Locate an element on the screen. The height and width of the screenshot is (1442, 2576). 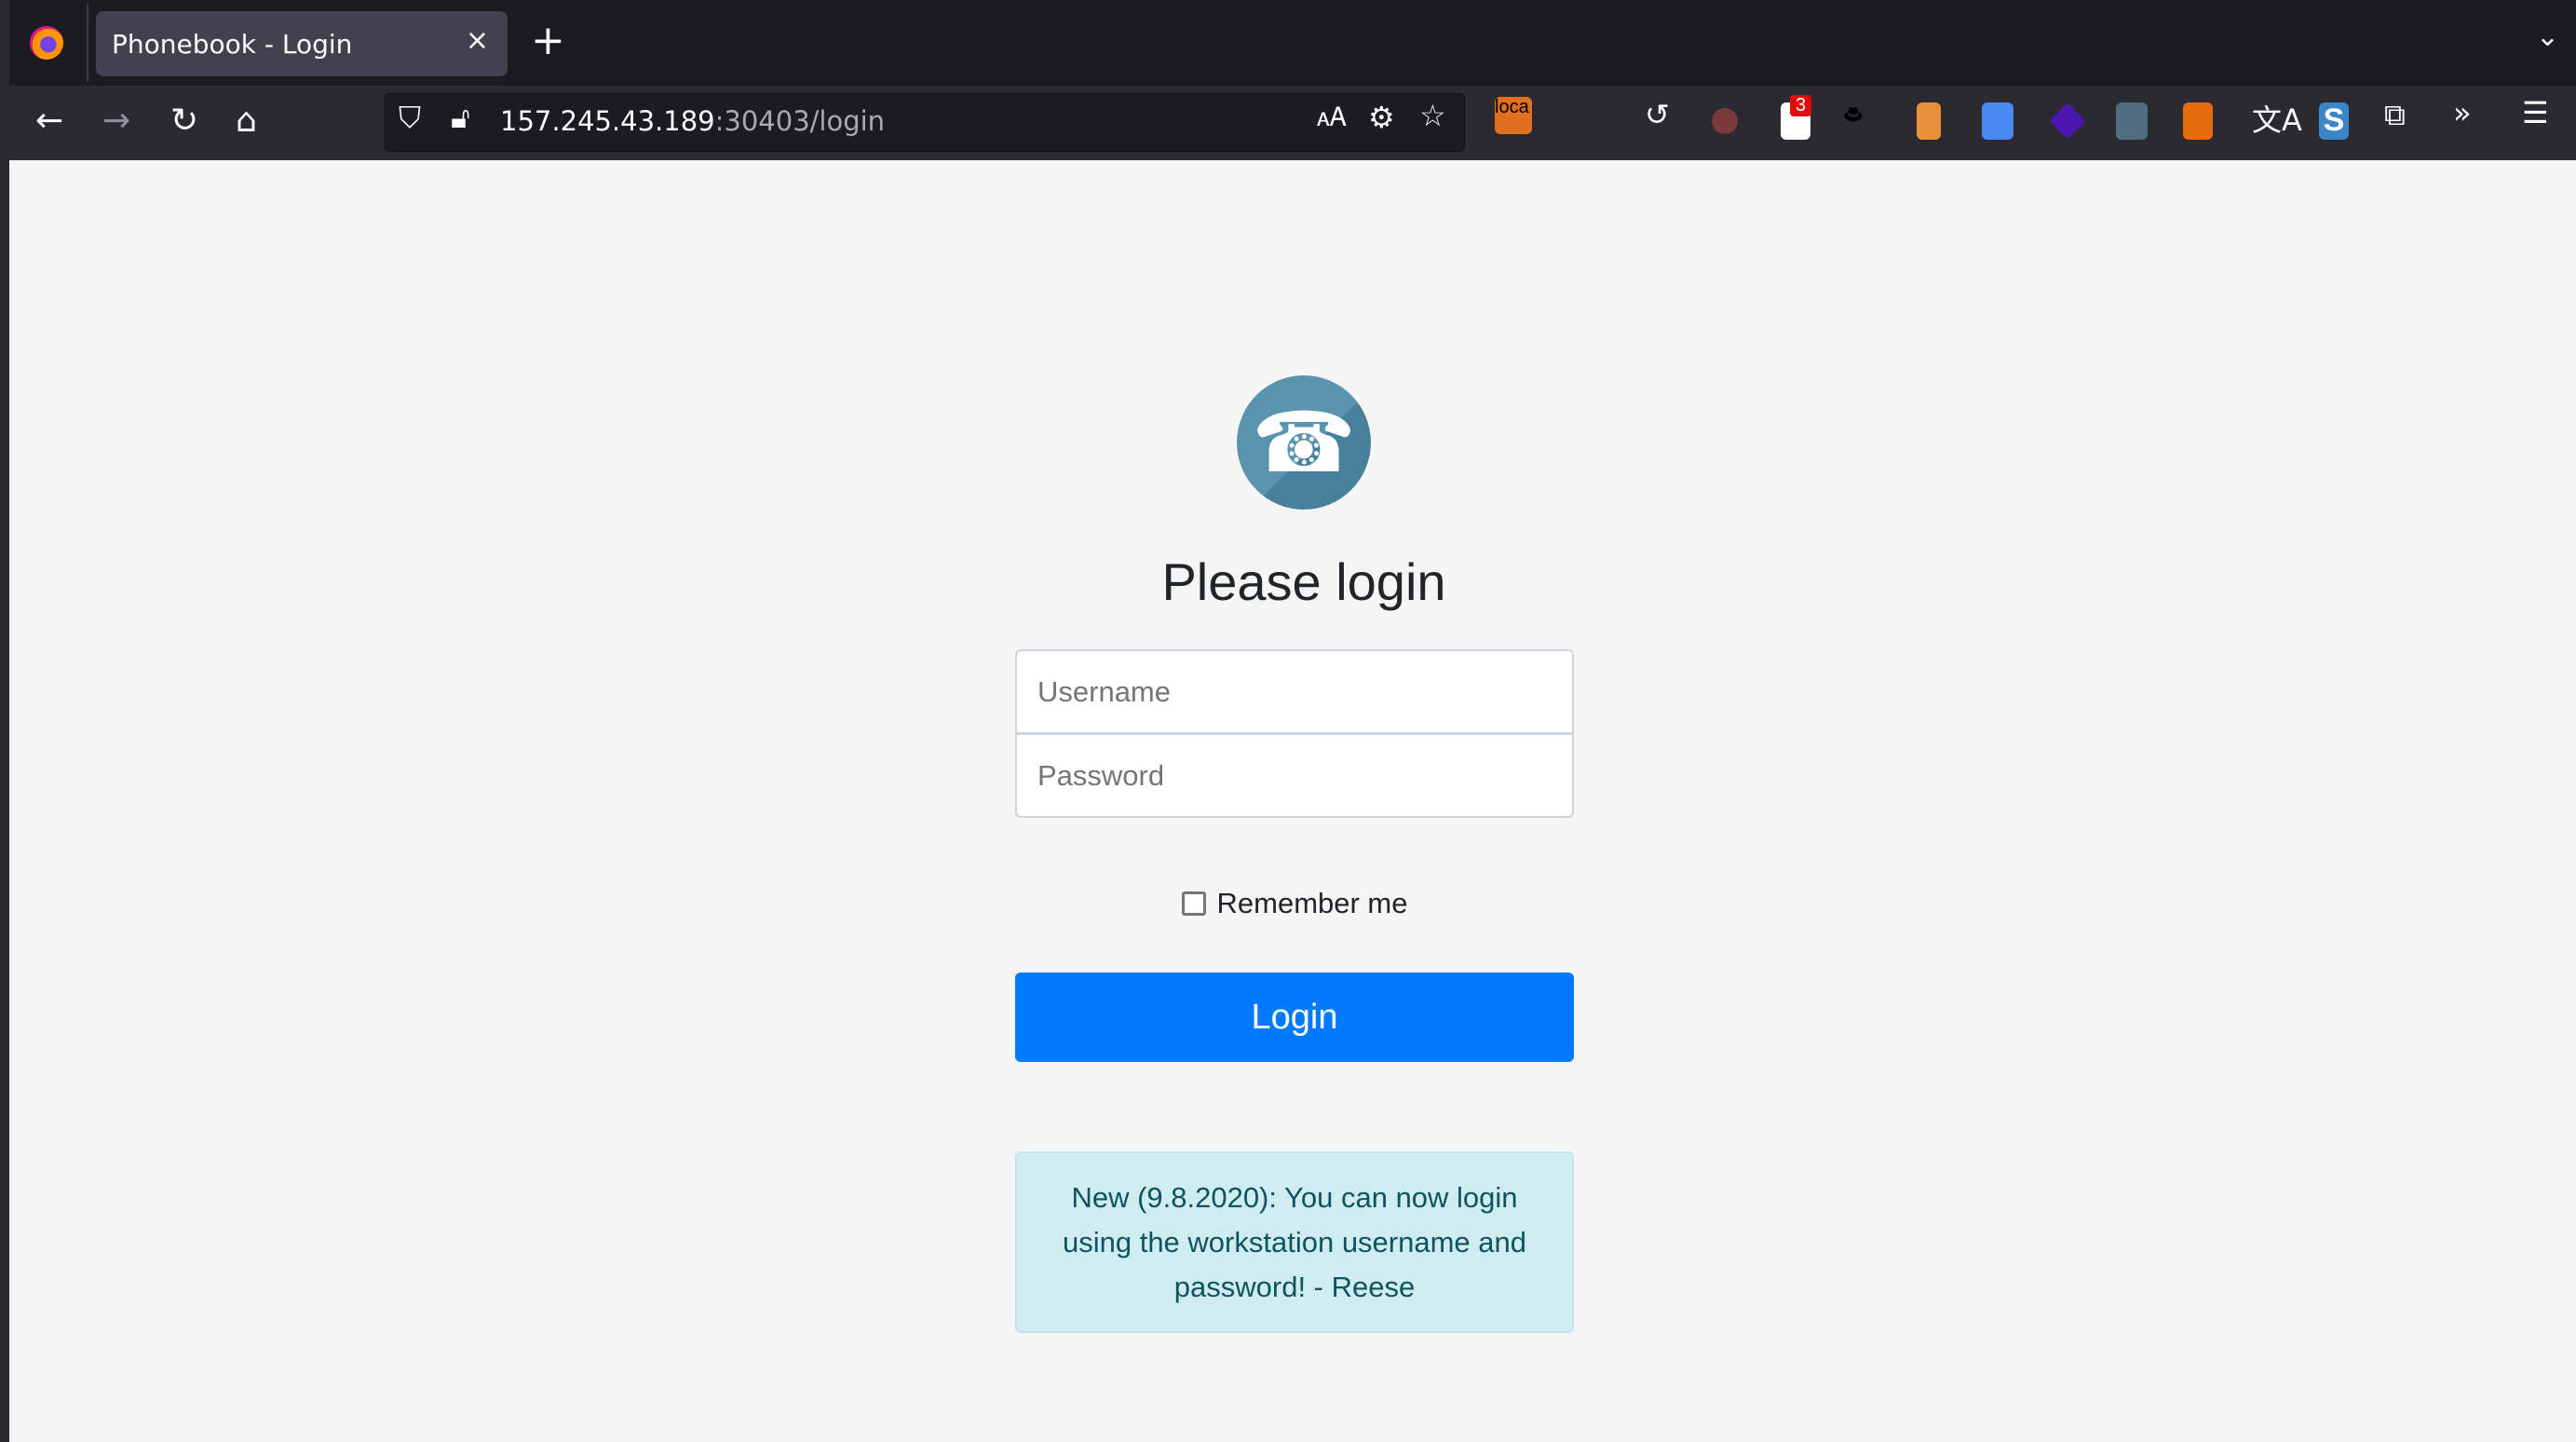
spy-extension-icon is located at coordinates (1929, 121).